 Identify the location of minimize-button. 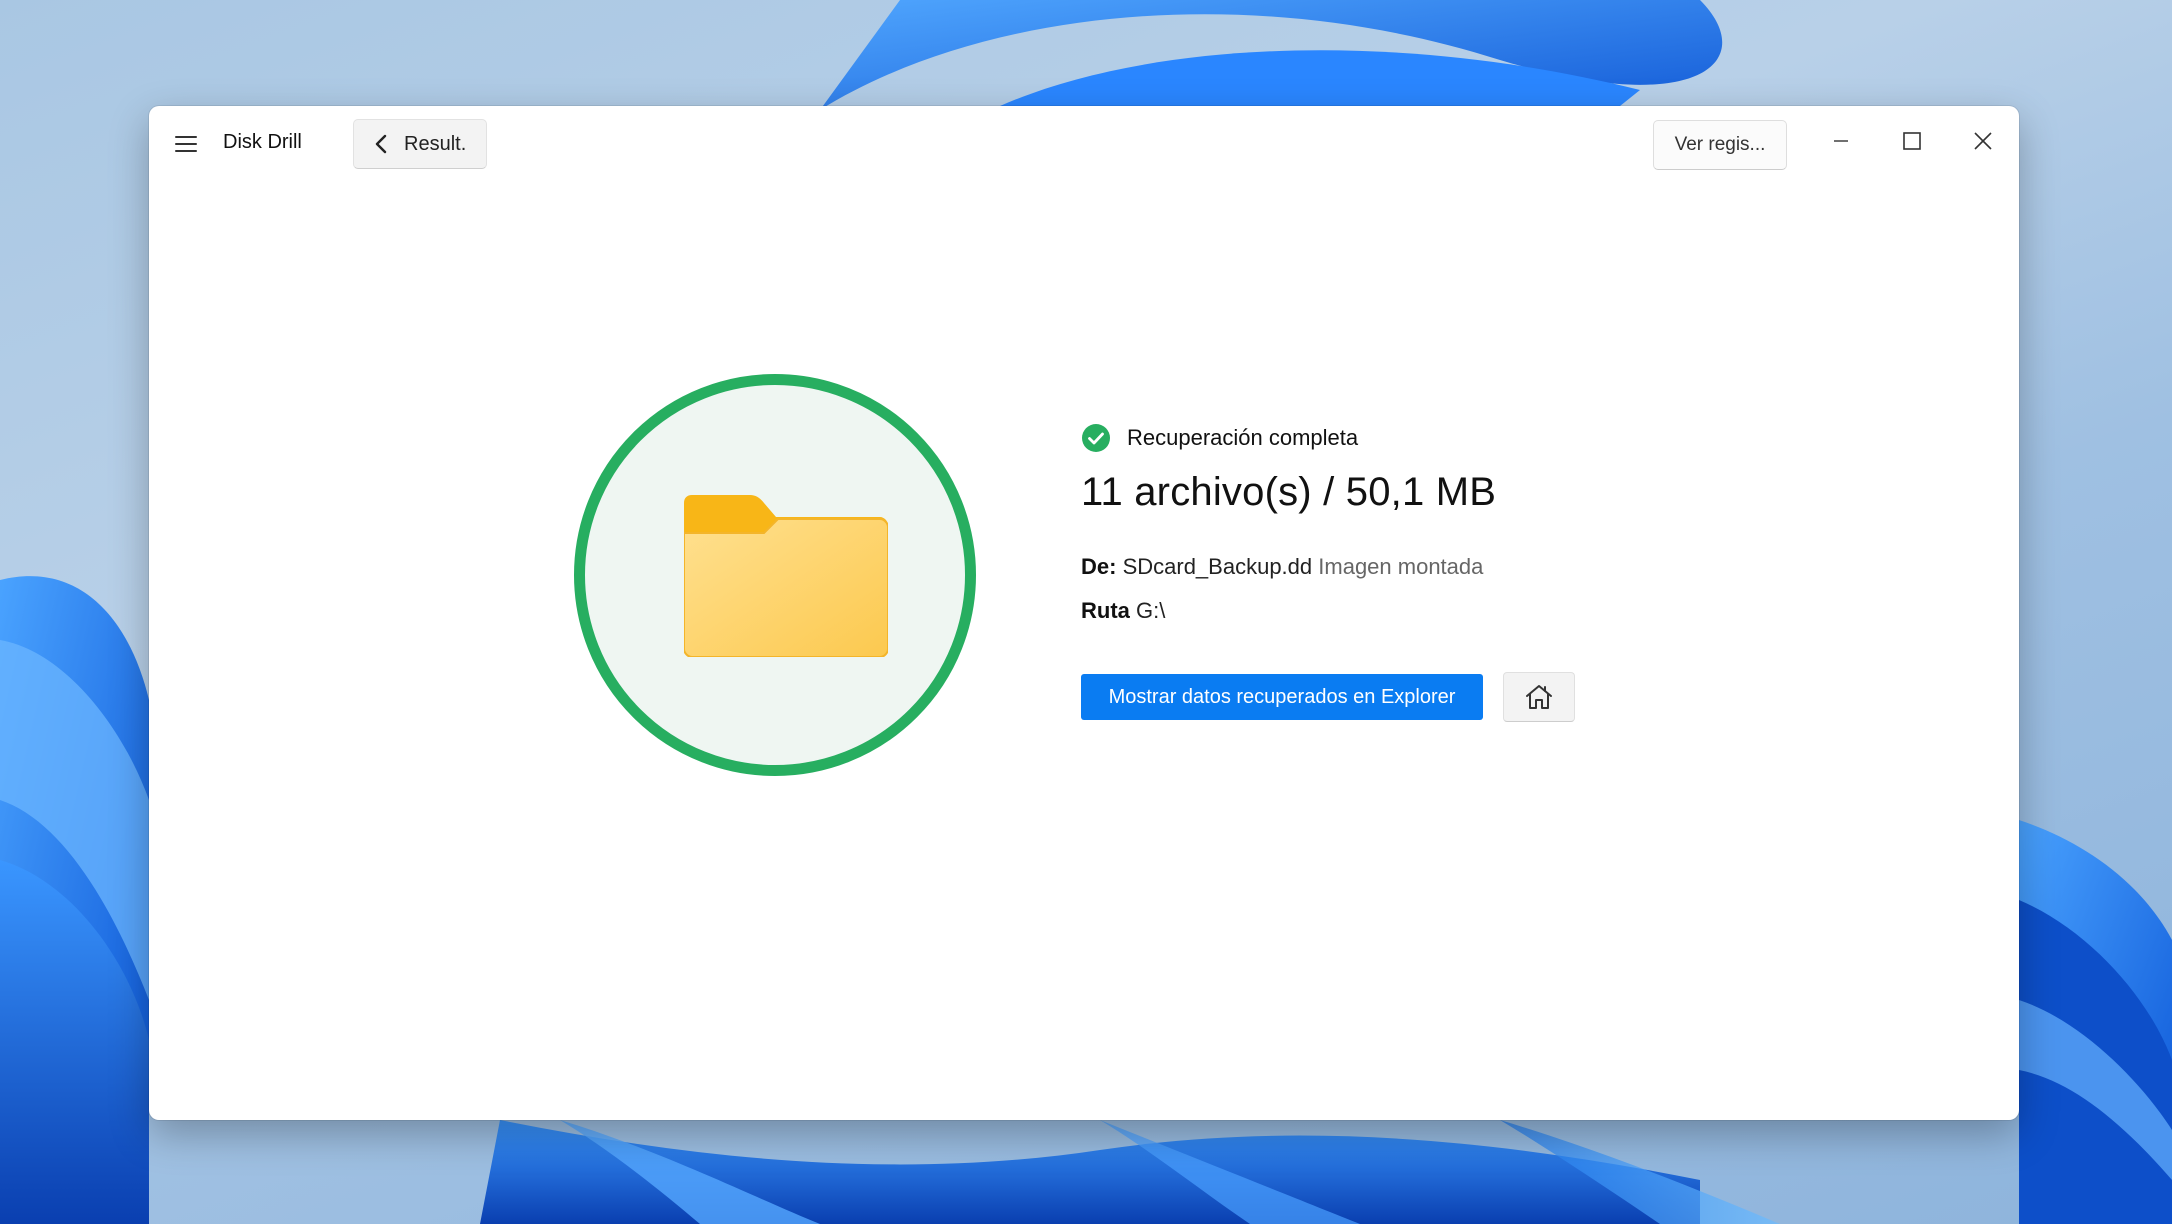
(1841, 141).